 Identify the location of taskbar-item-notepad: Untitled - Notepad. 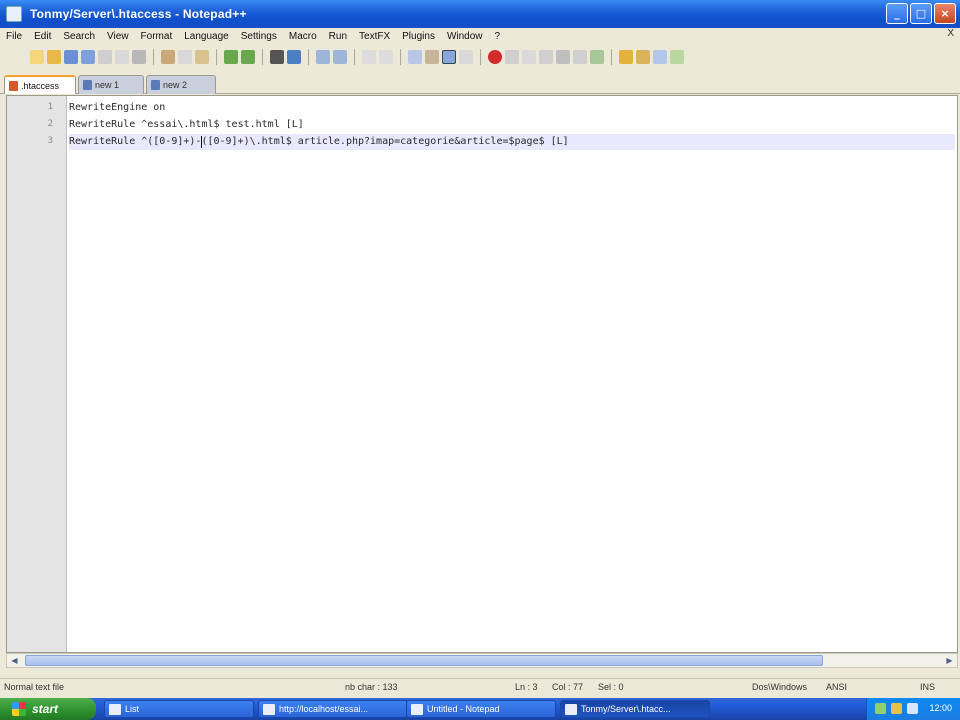
(481, 709).